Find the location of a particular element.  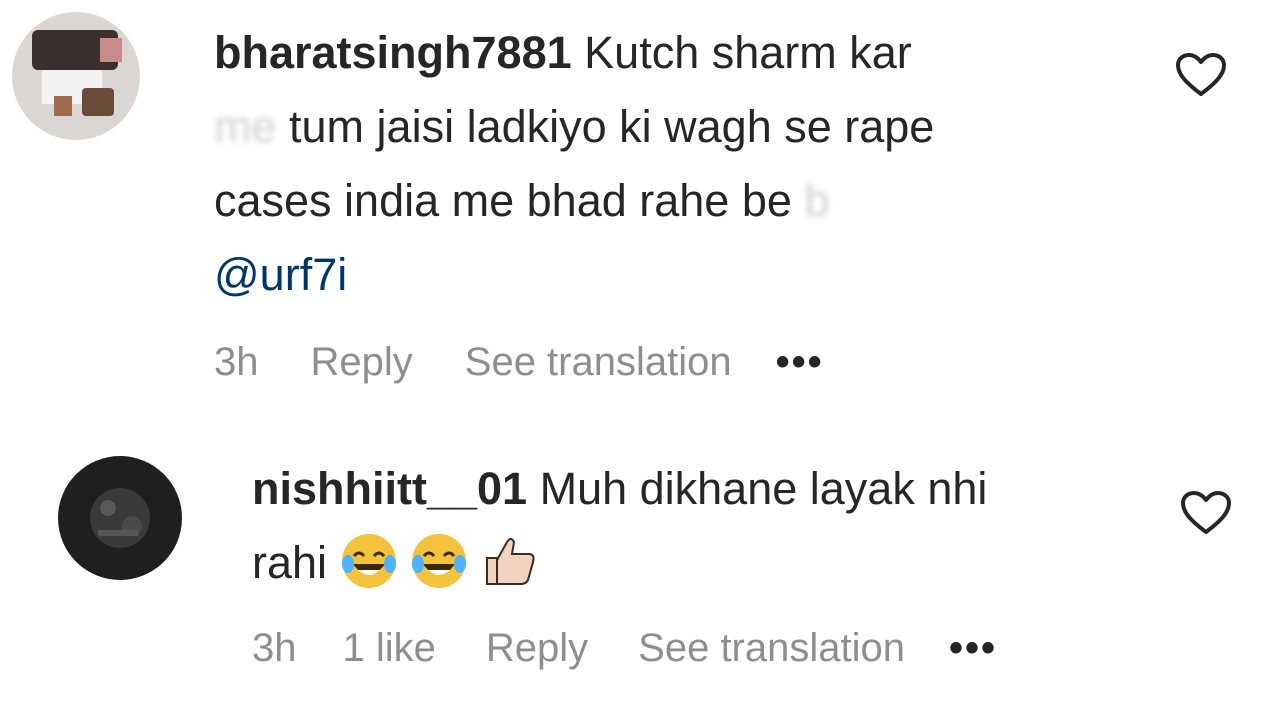

hidden-word: me is located at coordinates (245, 126).